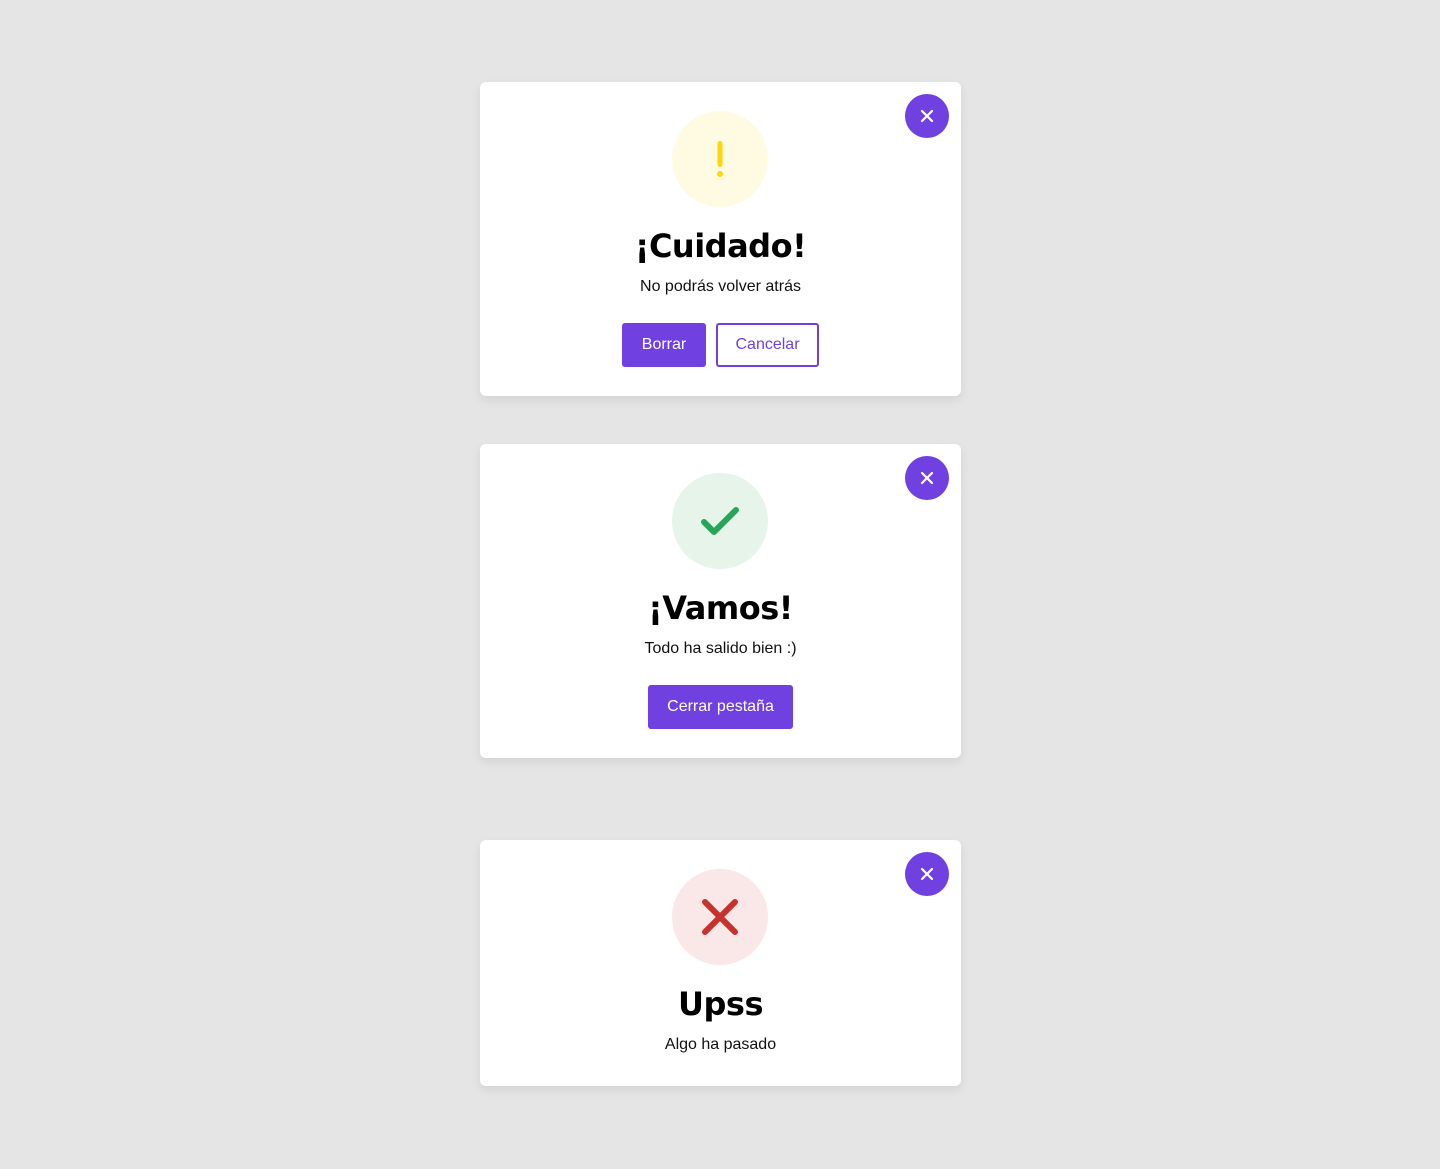  I want to click on exclamation-icon, so click(720, 159).